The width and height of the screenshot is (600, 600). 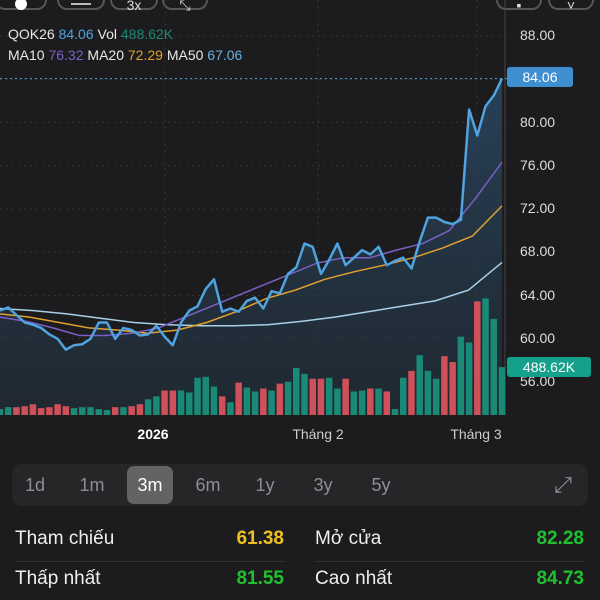 I want to click on last-volume-tag: 488.62K, so click(x=549, y=367).